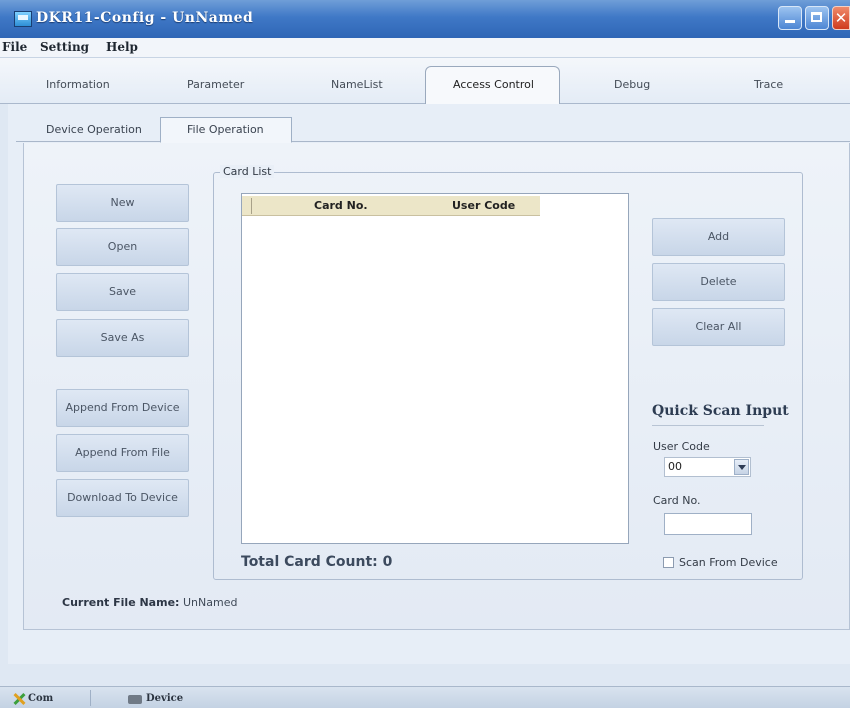 The width and height of the screenshot is (850, 708). I want to click on card-no-label: Card No., so click(677, 500).